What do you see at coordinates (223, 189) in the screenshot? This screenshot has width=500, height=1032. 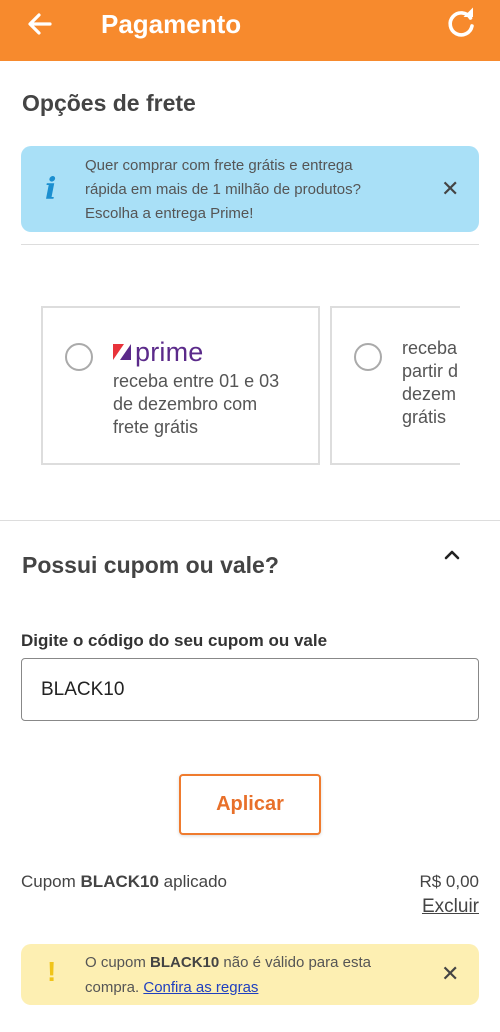 I see `info-line: rápida em mais de 1 milhão de produtos?` at bounding box center [223, 189].